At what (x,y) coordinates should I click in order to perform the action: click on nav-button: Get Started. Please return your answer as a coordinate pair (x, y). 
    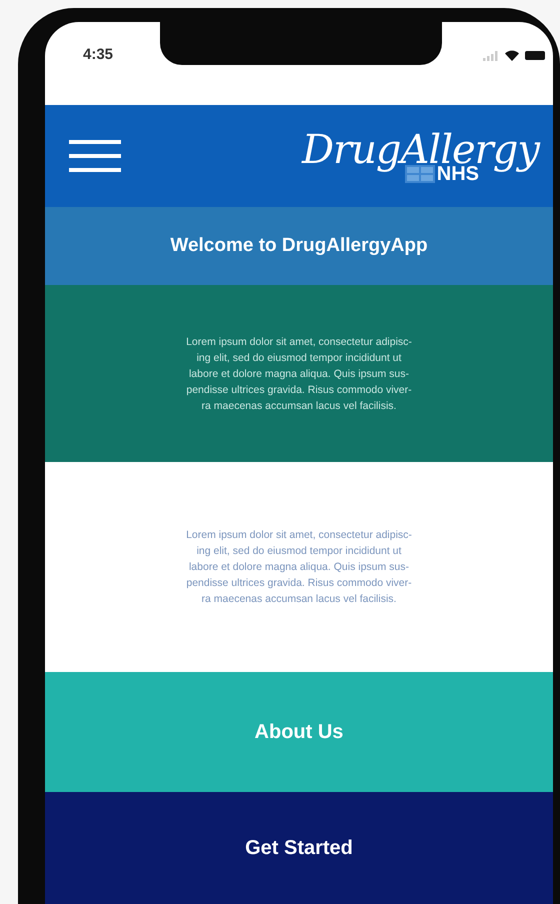
    Looking at the image, I should click on (299, 848).